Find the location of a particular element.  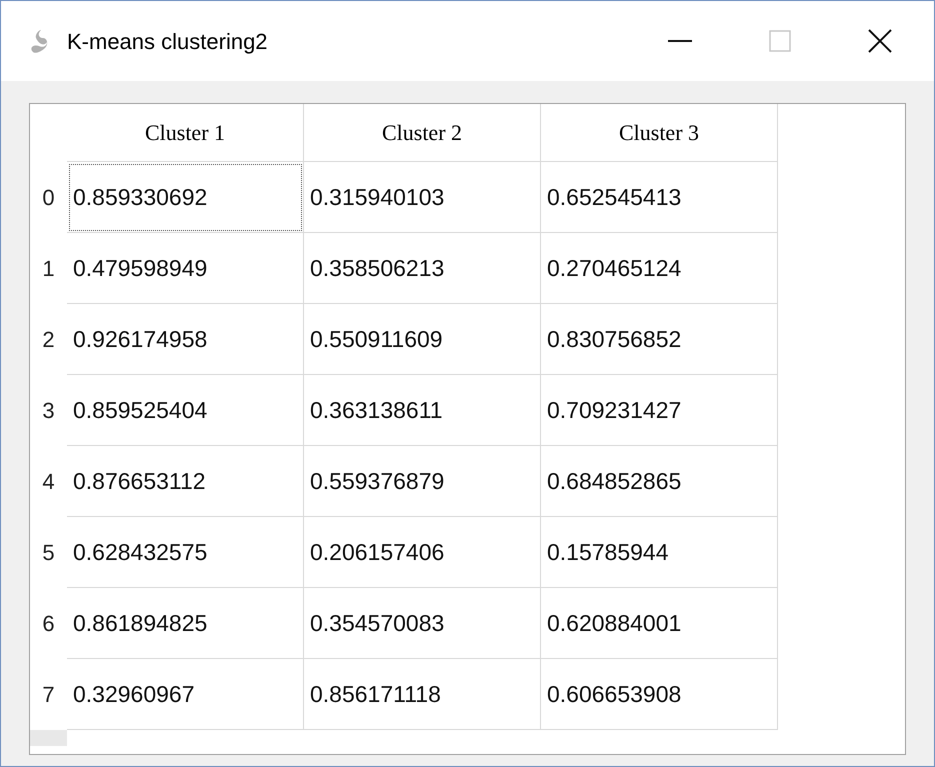

table-cell: 0.363138611 is located at coordinates (422, 410).